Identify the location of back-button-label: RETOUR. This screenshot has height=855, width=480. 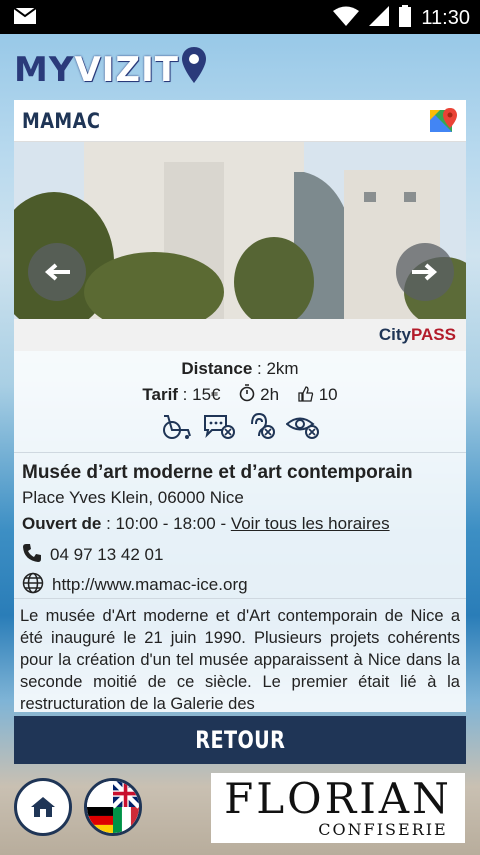
(240, 740).